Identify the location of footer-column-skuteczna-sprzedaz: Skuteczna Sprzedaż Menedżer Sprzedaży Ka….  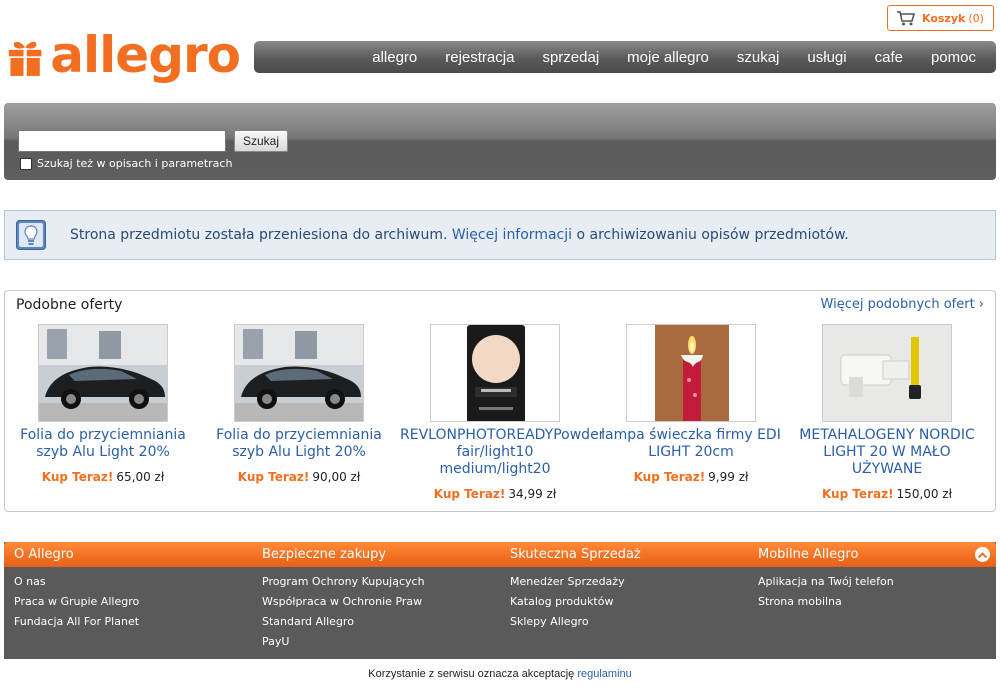
(624, 588).